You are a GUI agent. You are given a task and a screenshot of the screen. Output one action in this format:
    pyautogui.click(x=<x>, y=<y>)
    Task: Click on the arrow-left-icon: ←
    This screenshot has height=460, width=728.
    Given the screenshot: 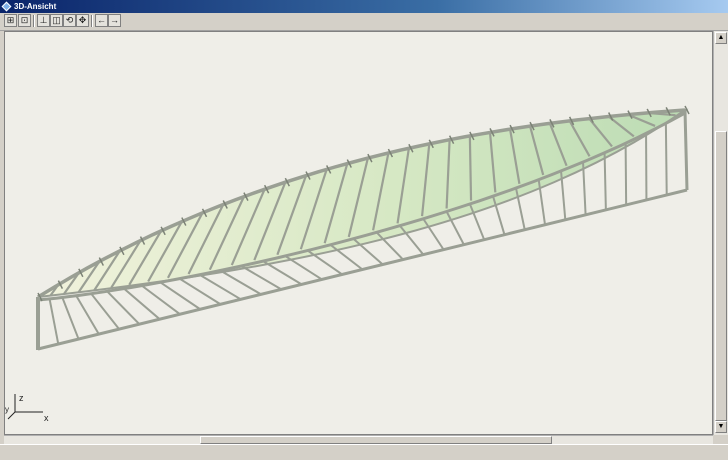 What is the action you would take?
    pyautogui.click(x=101, y=20)
    